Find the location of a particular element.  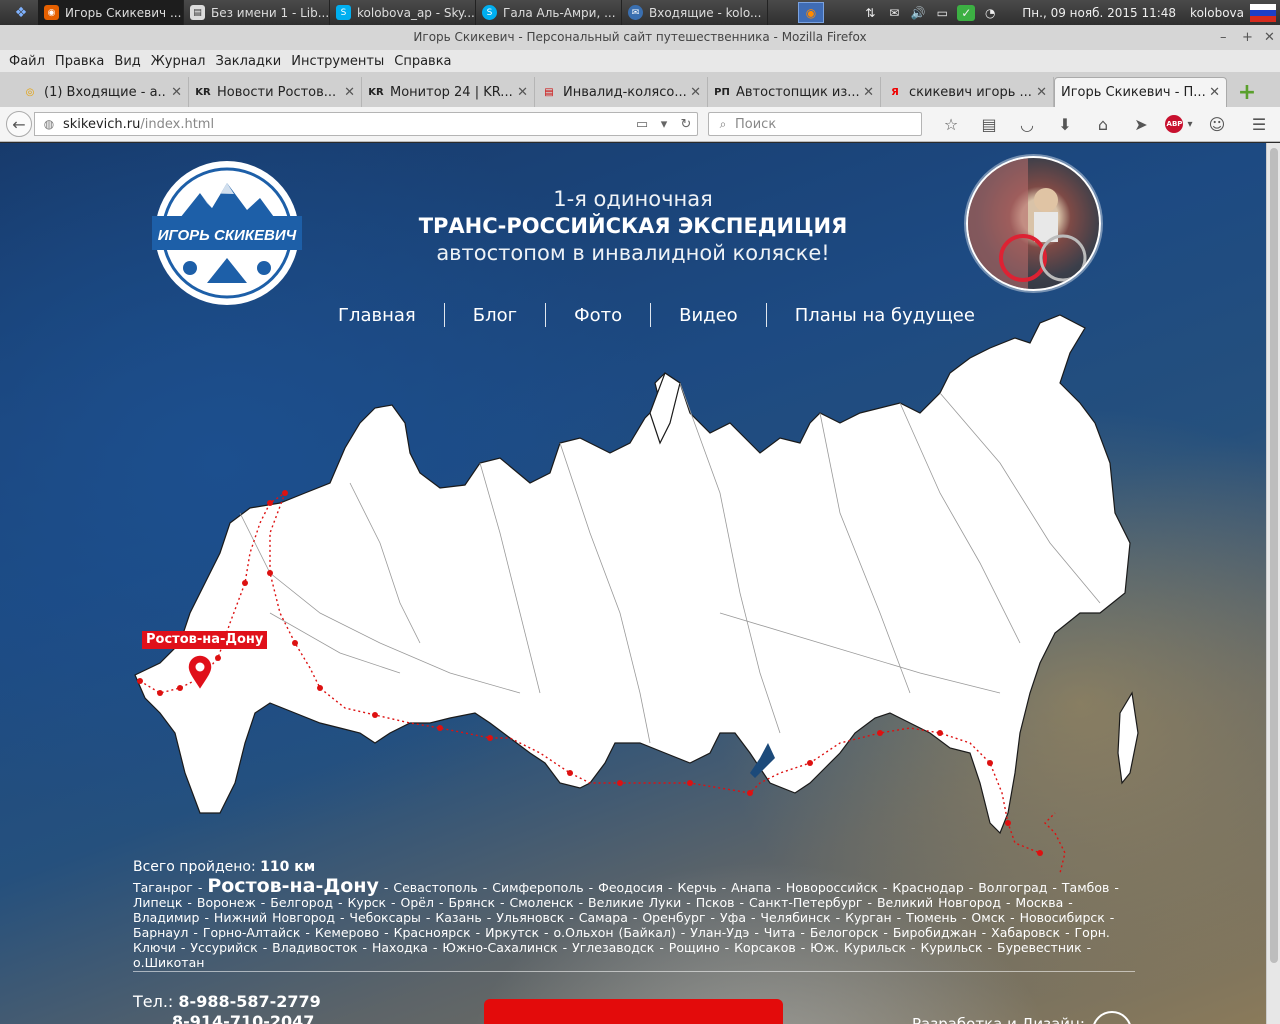

distance-value: 110 км is located at coordinates (288, 867).